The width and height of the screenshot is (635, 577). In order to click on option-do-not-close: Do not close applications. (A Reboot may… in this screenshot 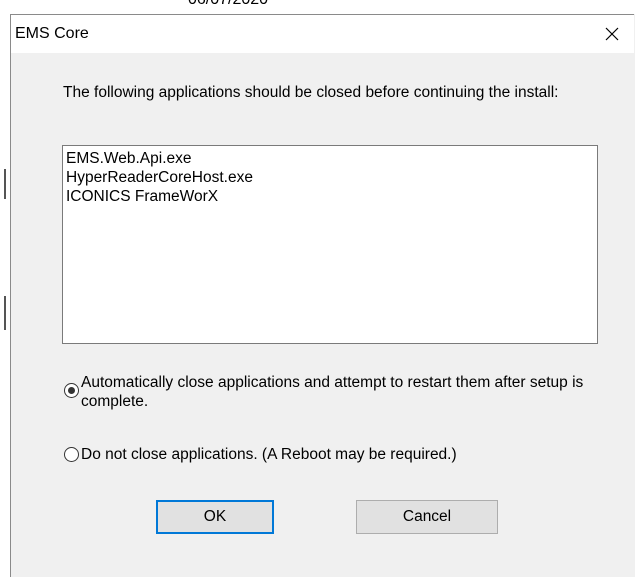, I will do `click(334, 454)`.